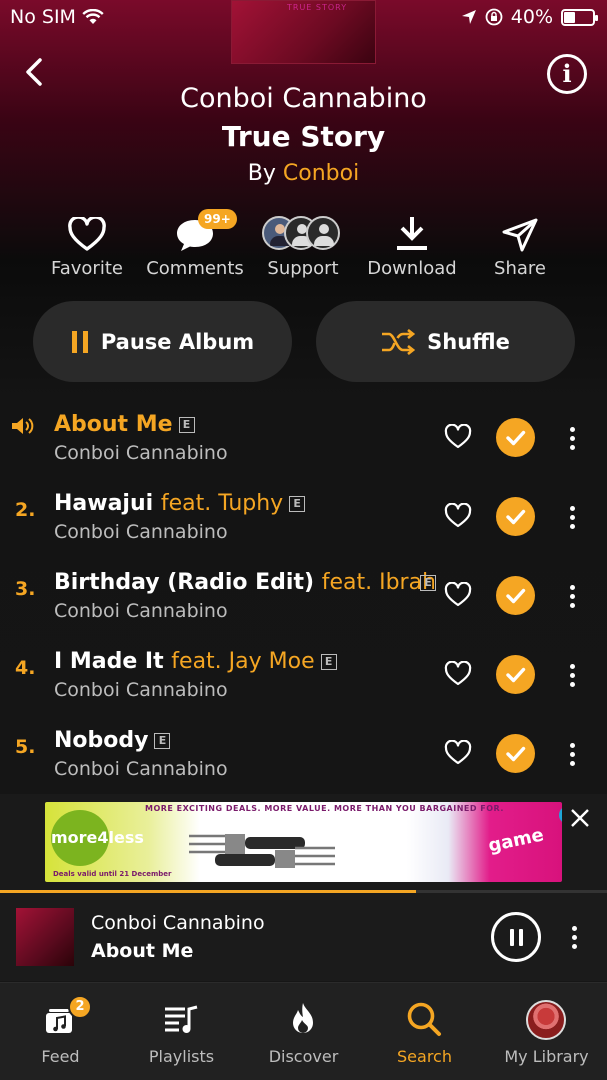 This screenshot has height=1080, width=607. What do you see at coordinates (317, 7) in the screenshot?
I see `cover-art-lettering: TRUE STORY` at bounding box center [317, 7].